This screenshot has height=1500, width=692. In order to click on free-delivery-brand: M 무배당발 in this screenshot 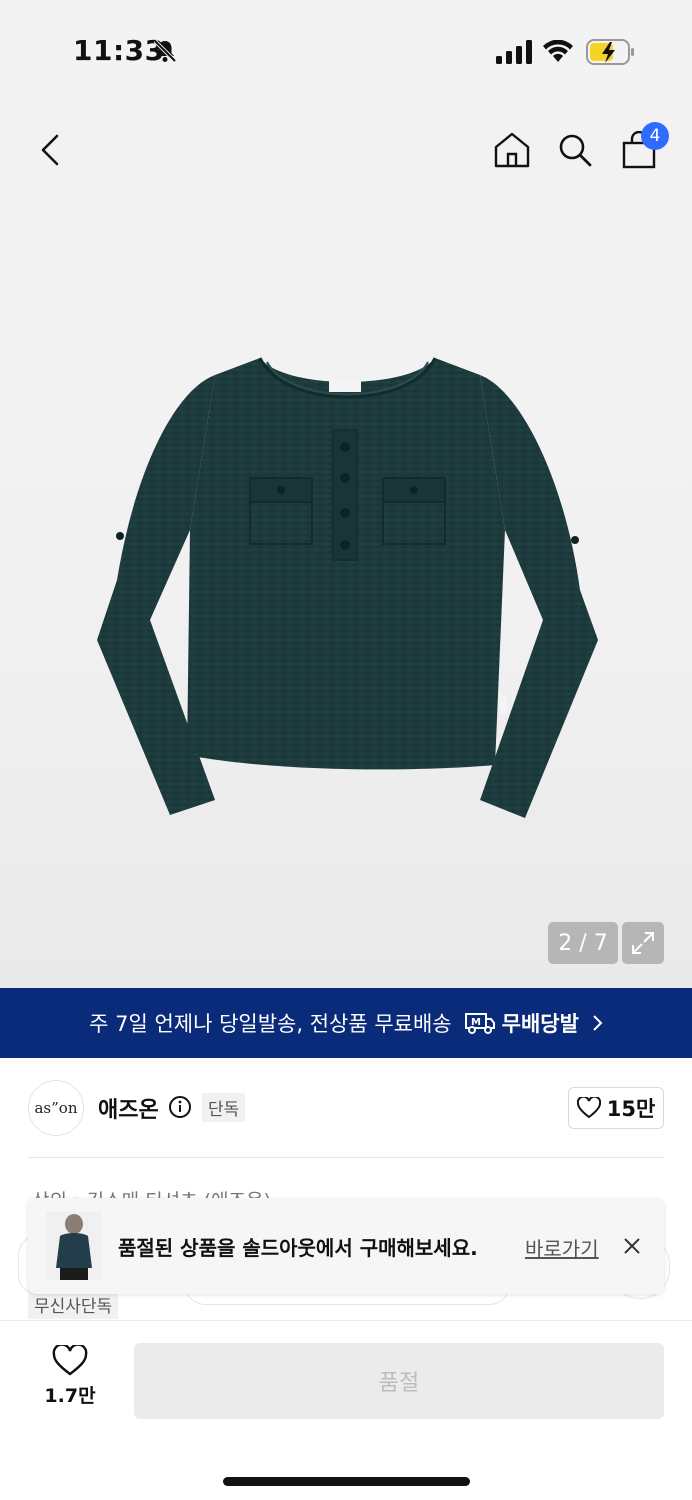, I will do `click(521, 1023)`.